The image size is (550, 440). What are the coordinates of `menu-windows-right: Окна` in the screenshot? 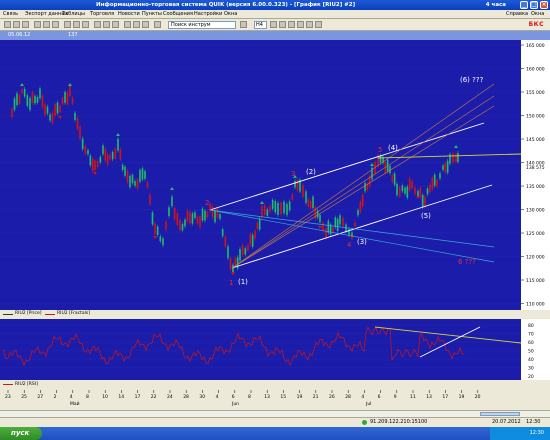 It's located at (537, 14).